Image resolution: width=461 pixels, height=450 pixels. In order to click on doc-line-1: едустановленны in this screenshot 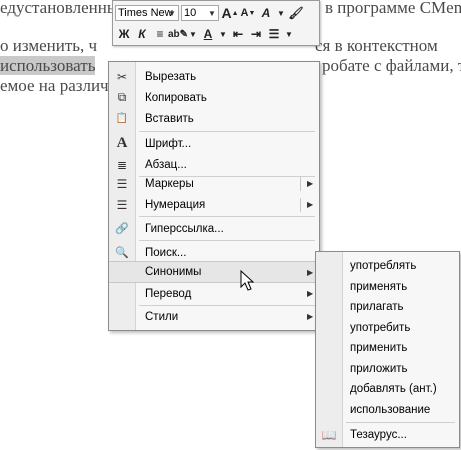, I will do `click(59, 9)`.